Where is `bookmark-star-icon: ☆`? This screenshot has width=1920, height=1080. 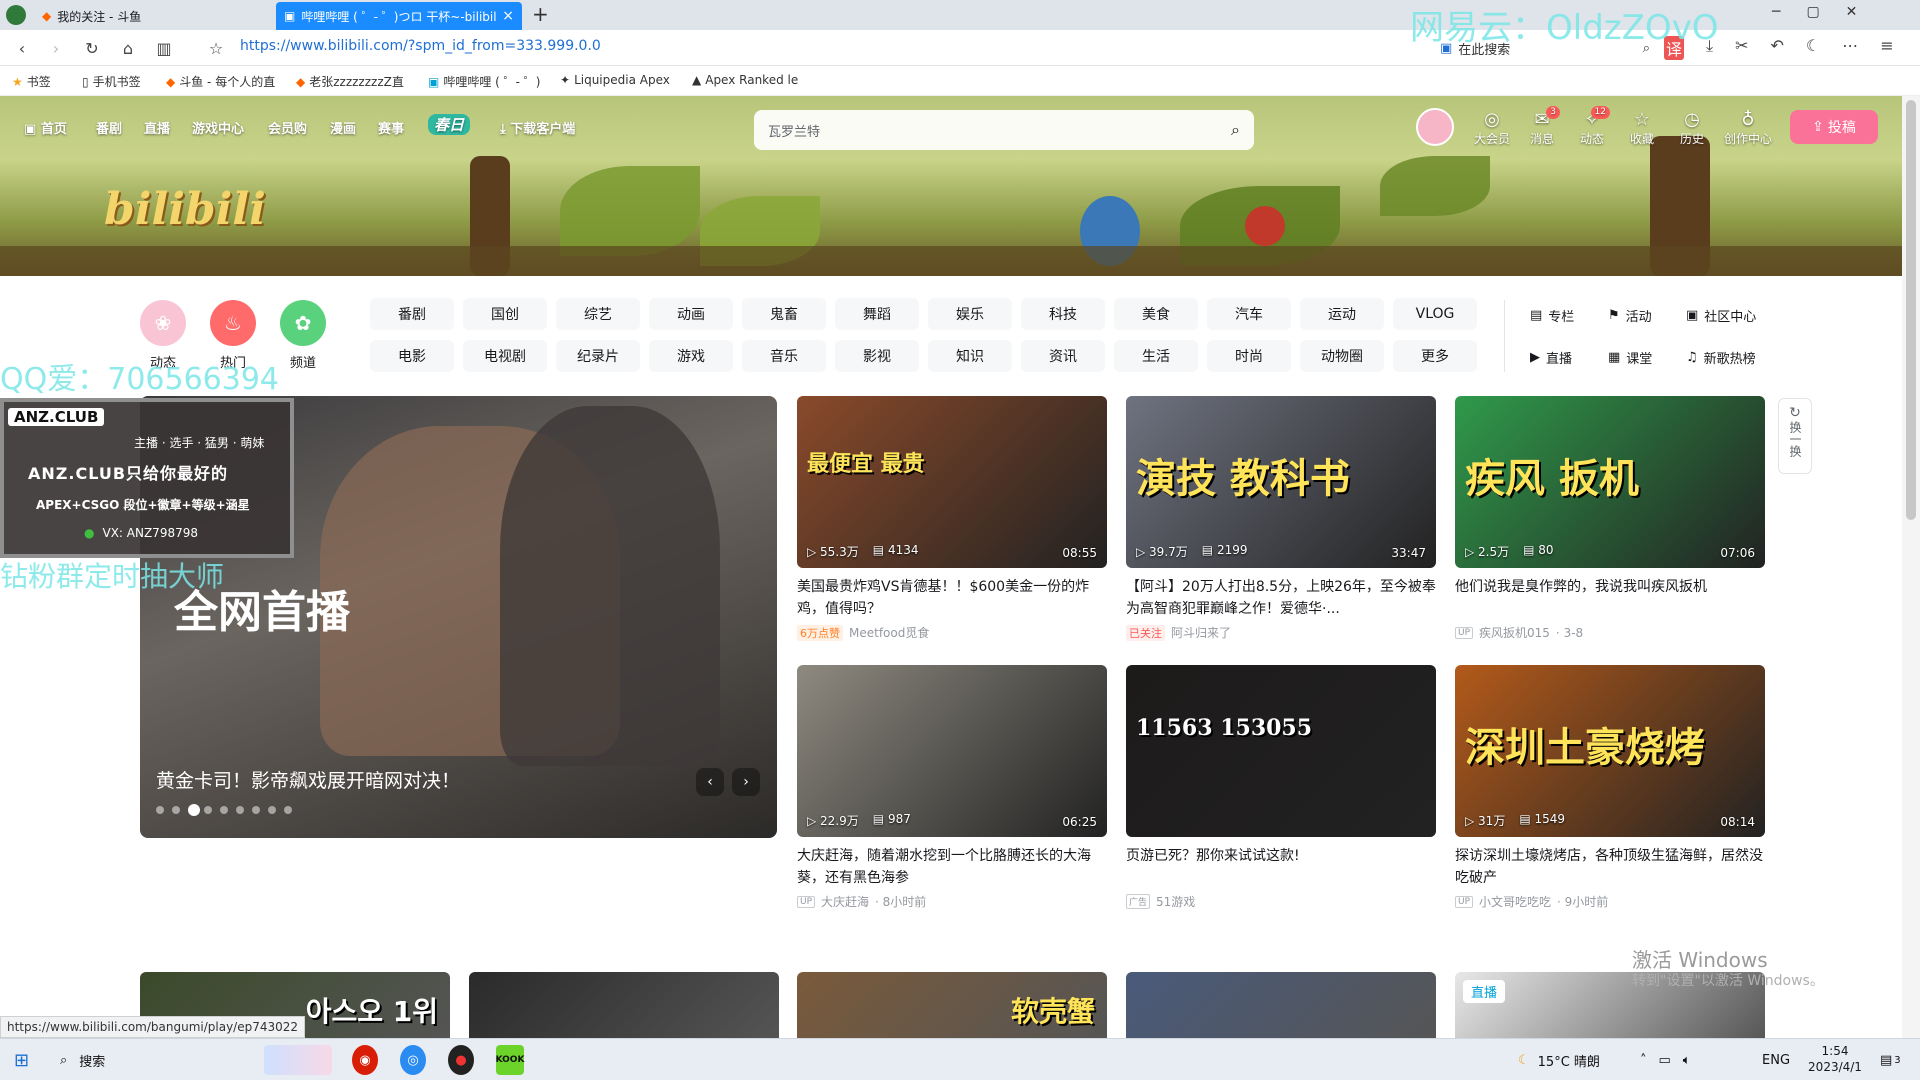 bookmark-star-icon: ☆ is located at coordinates (216, 48).